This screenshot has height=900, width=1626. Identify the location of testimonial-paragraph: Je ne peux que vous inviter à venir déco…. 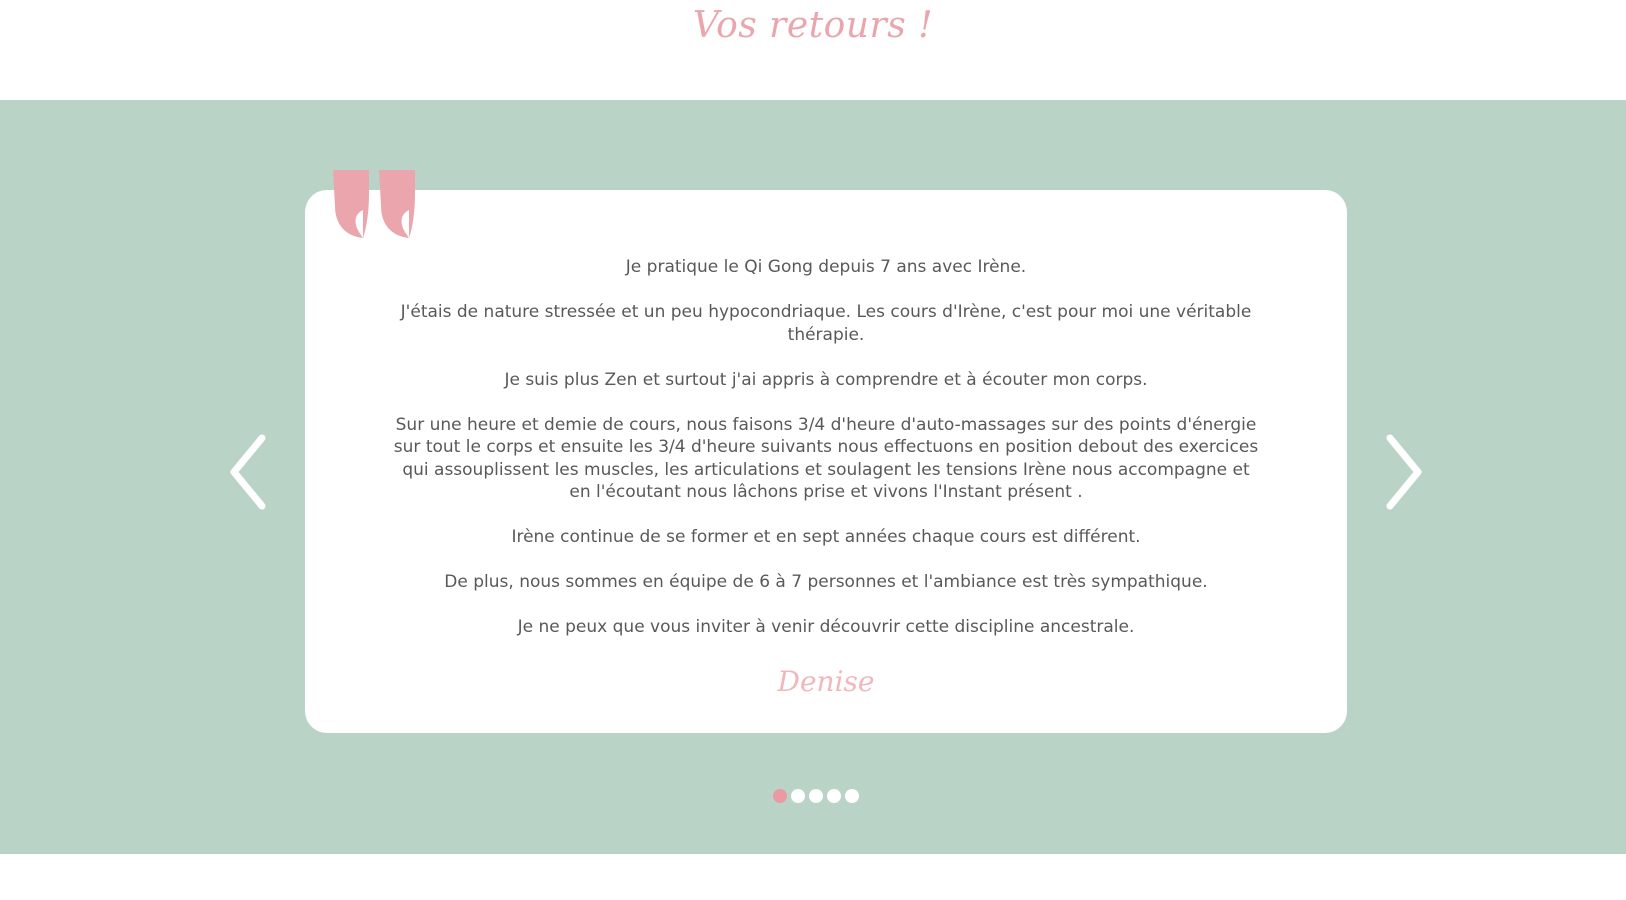
(826, 627).